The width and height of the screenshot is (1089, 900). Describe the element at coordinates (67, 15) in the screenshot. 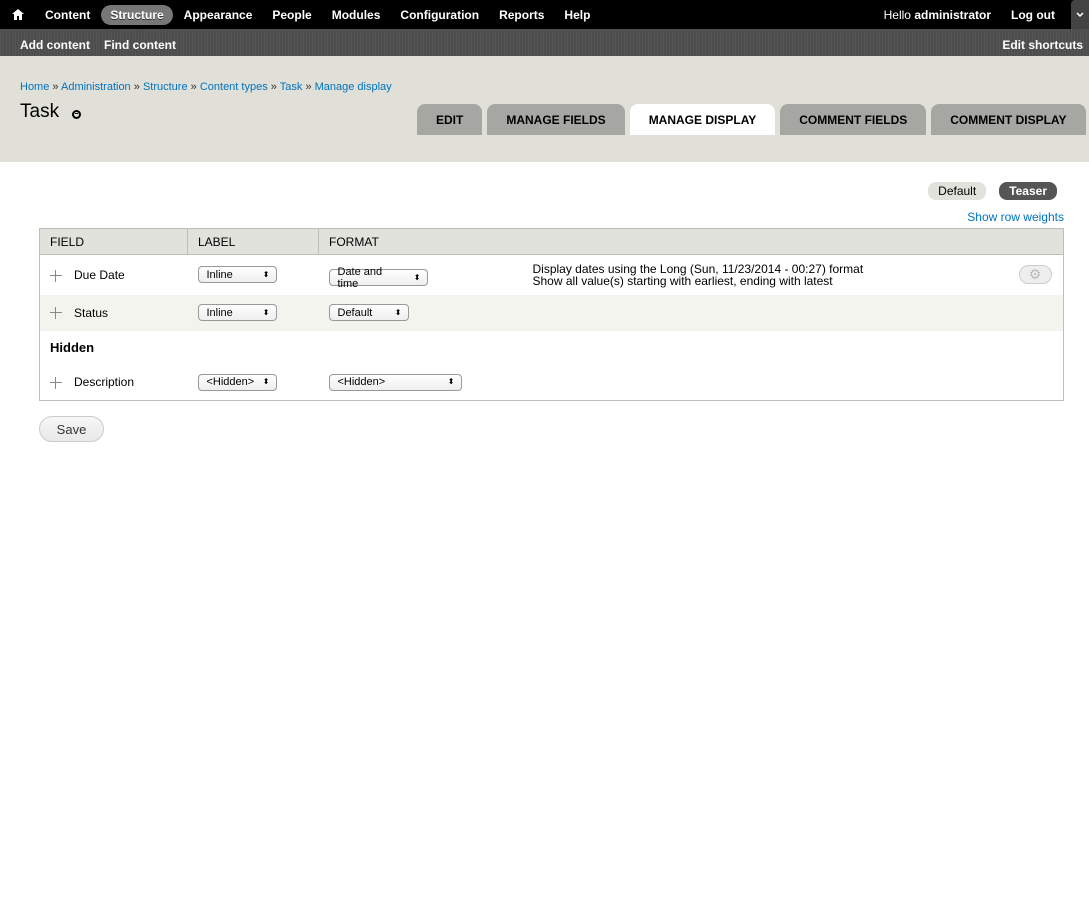

I see `menu-content: Content` at that location.